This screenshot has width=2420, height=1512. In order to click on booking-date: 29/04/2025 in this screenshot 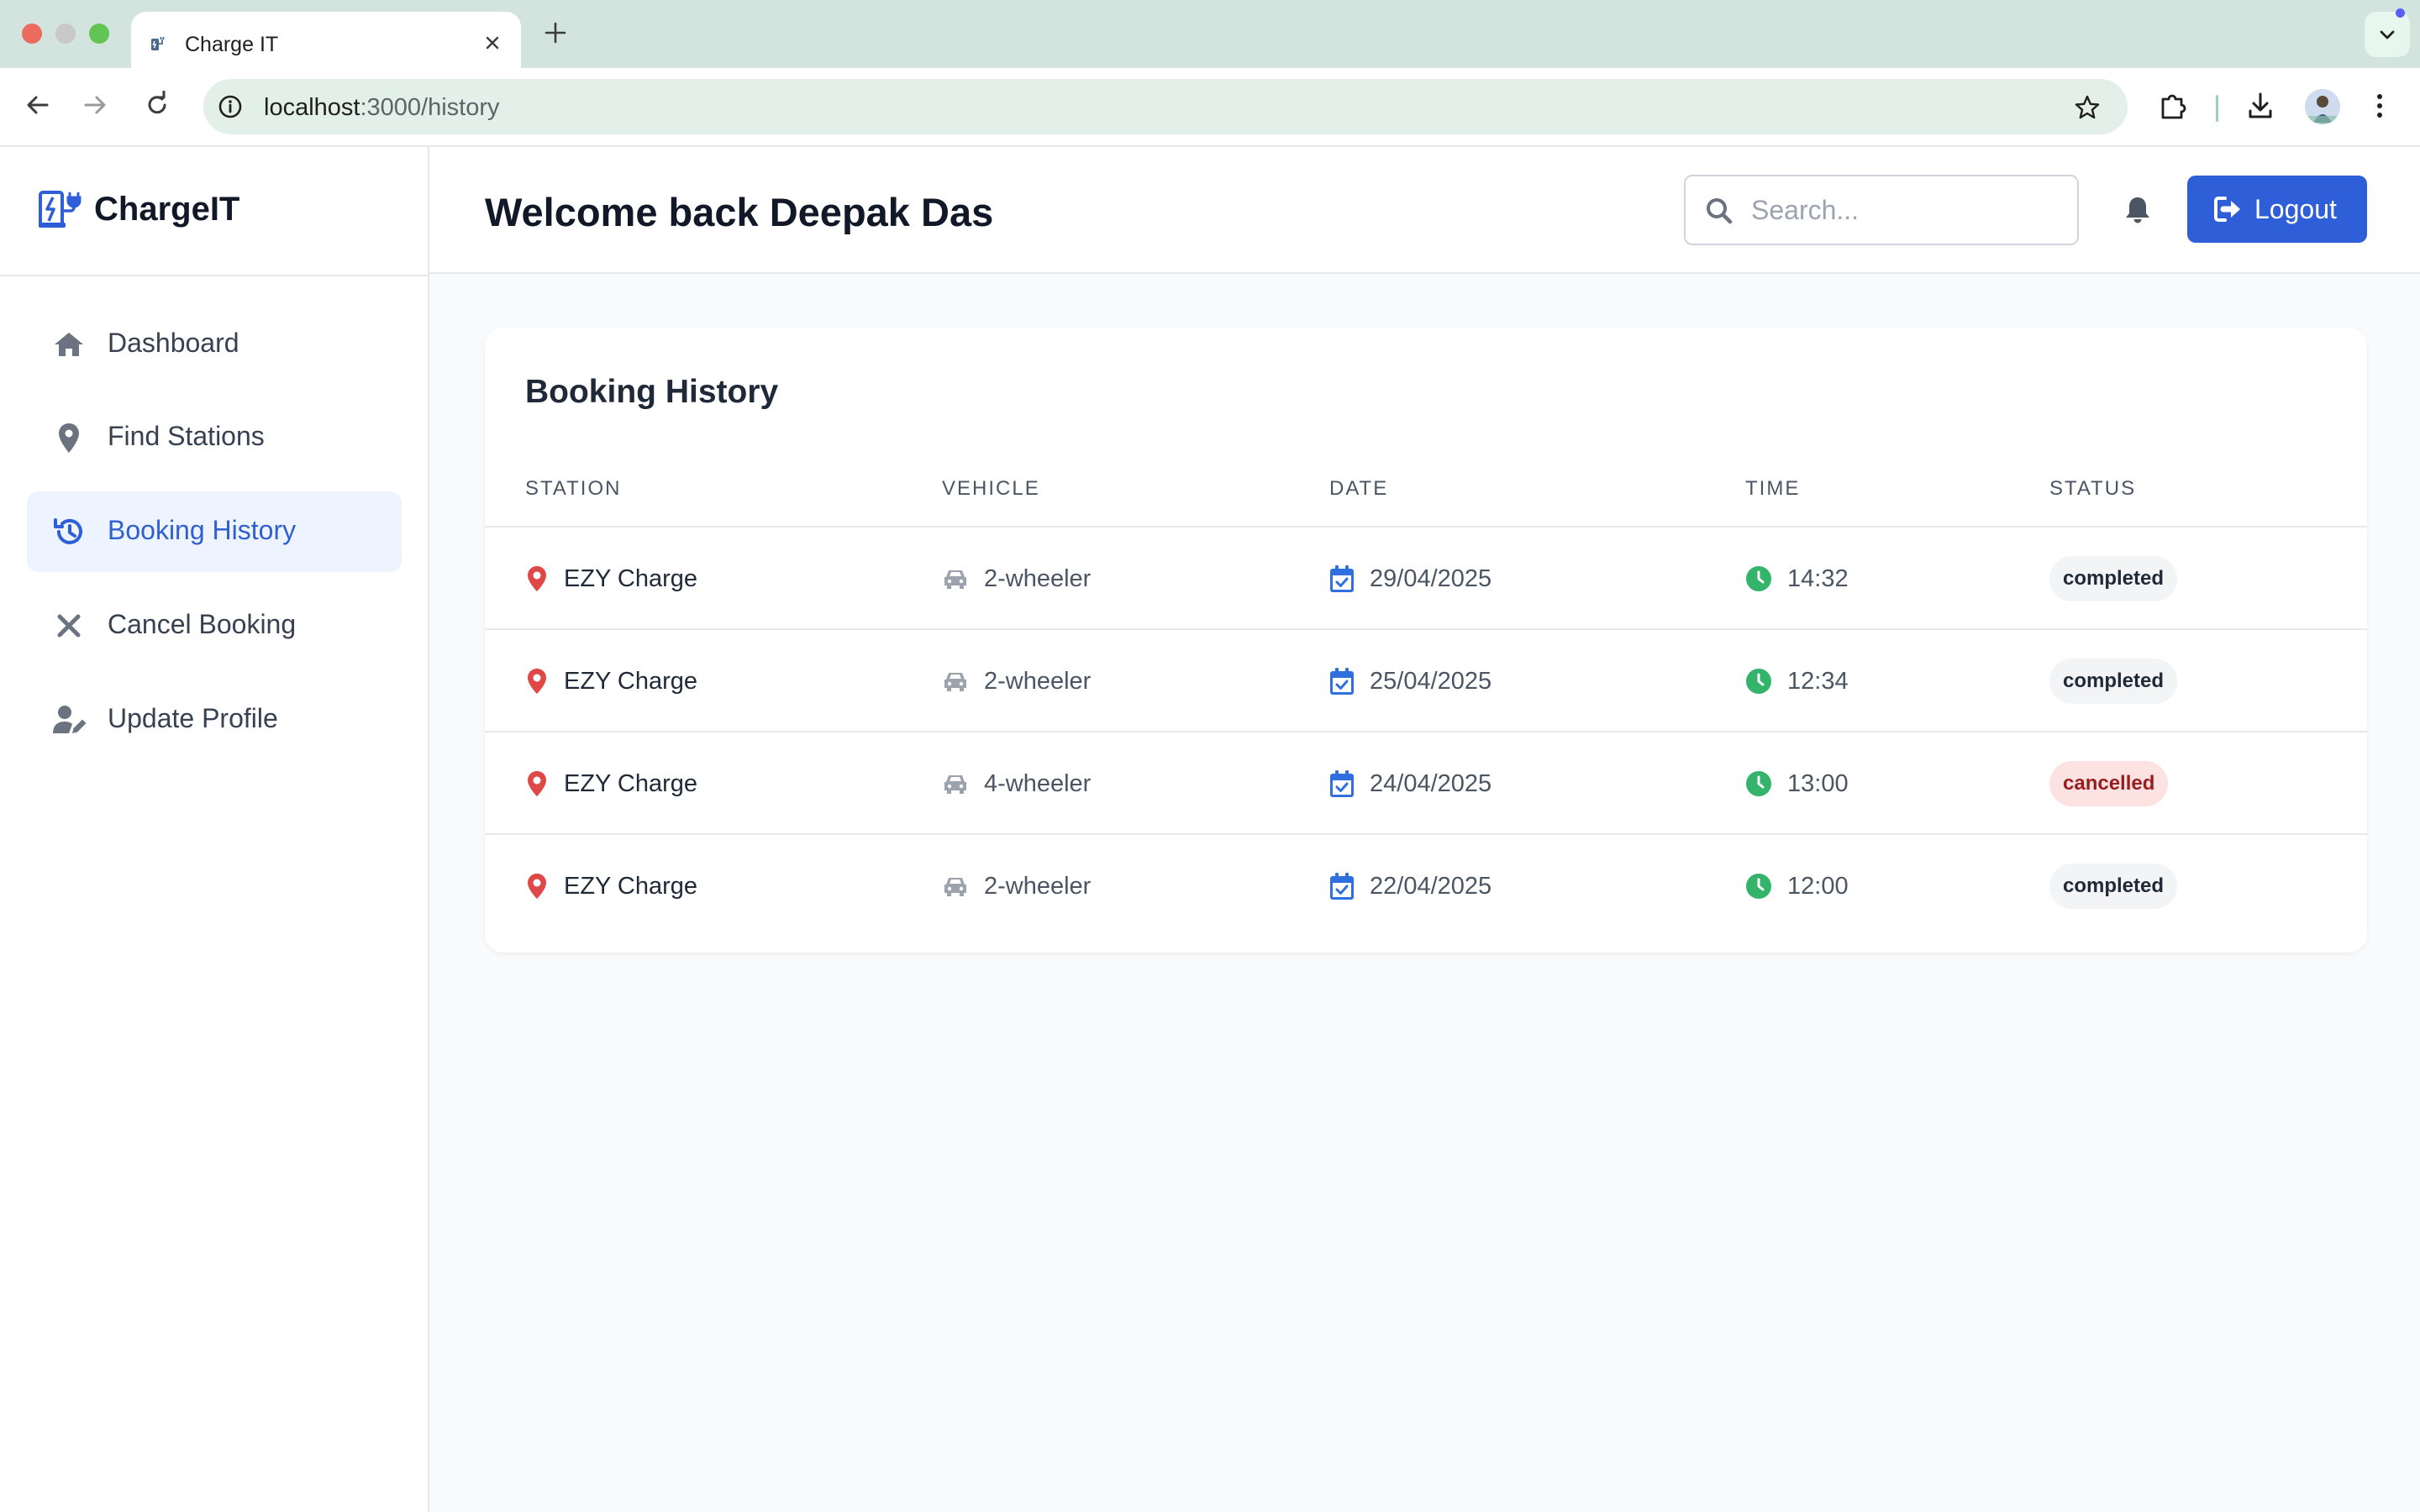, I will do `click(1431, 578)`.